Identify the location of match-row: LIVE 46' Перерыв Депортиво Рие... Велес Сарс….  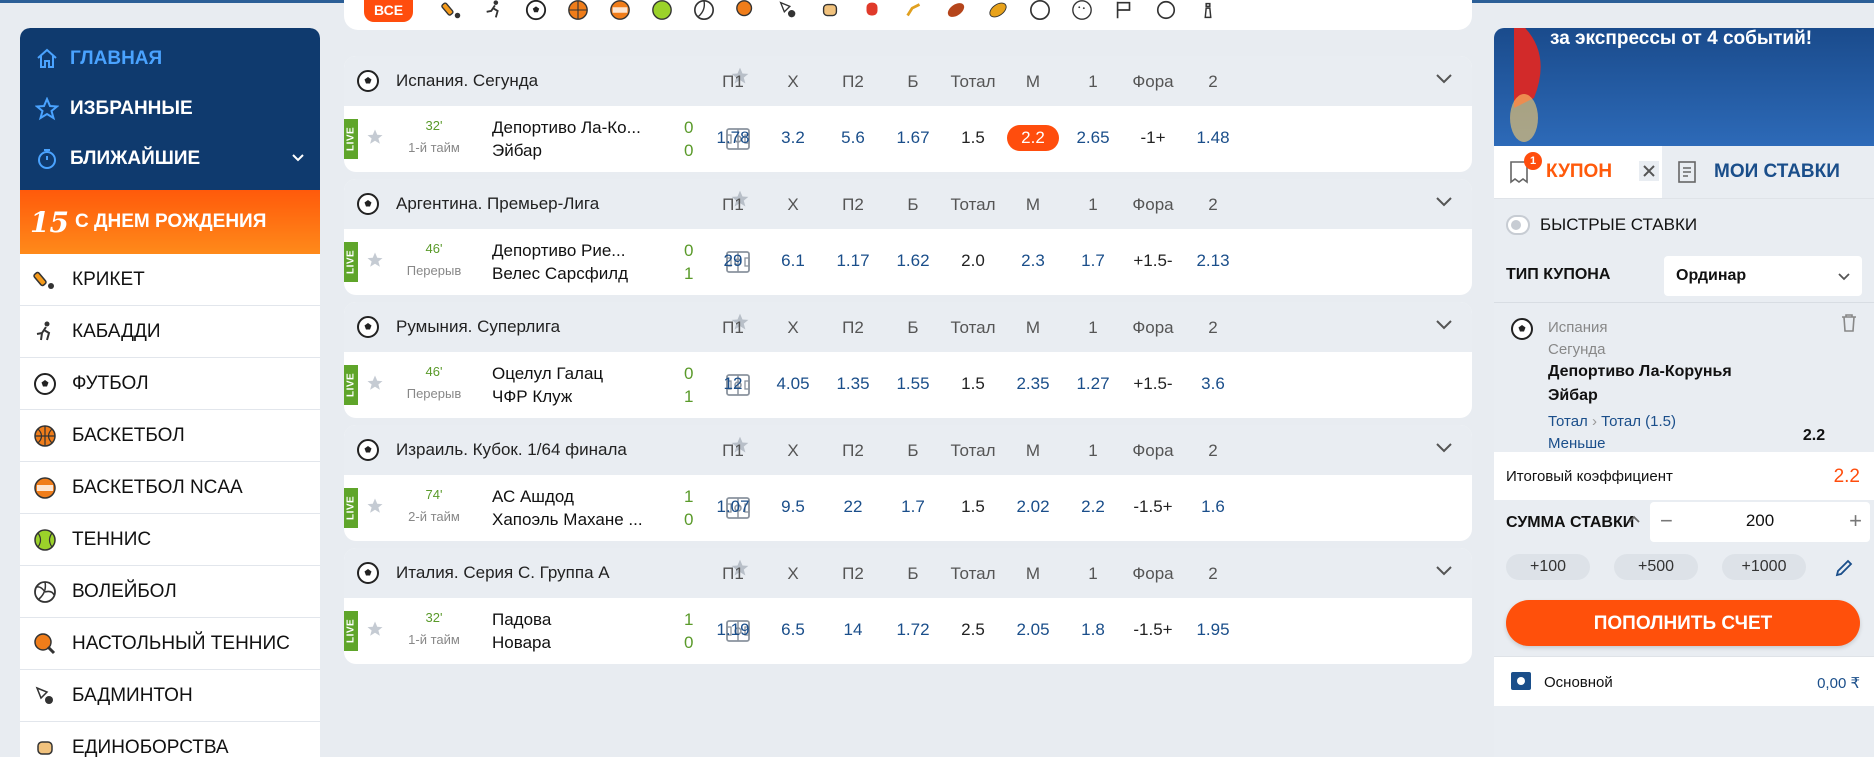
(908, 262).